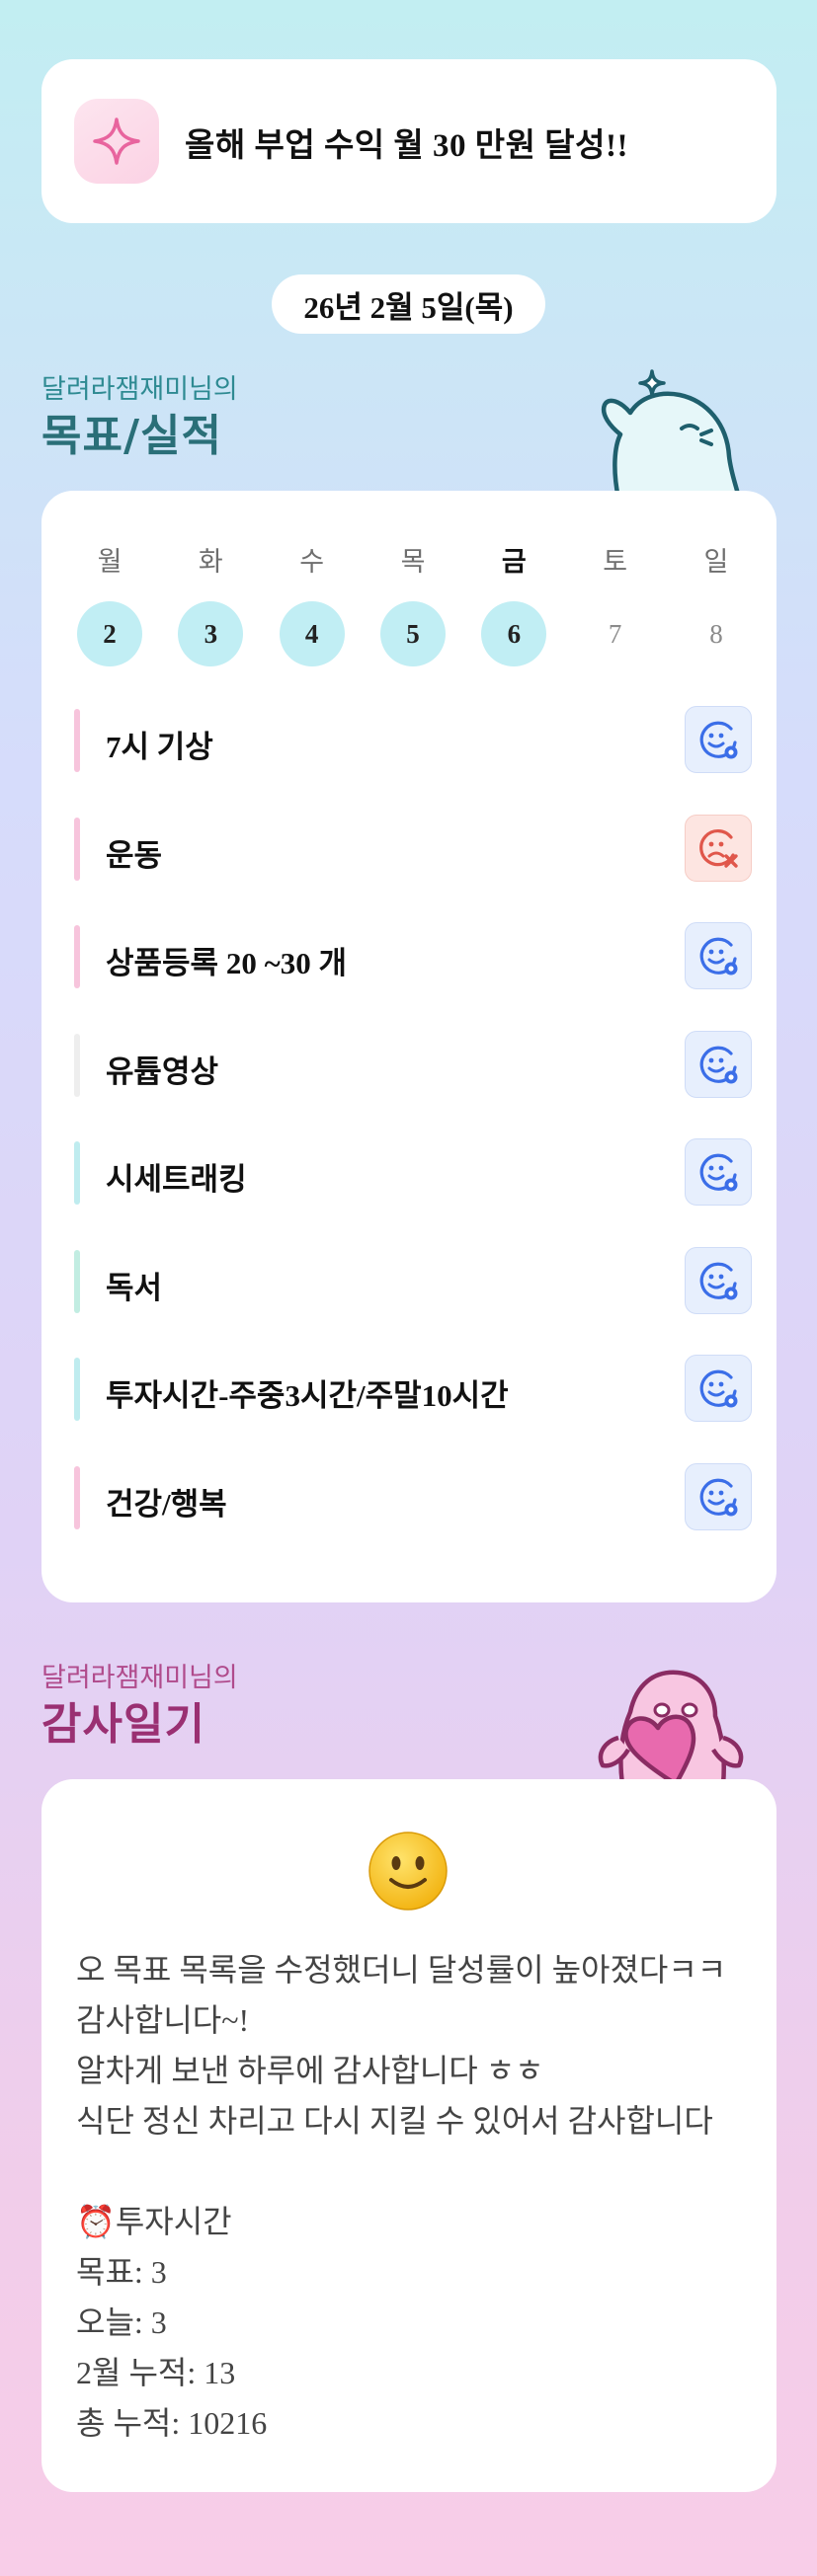 This screenshot has height=2576, width=817. I want to click on slightly-smiling-face-icon, so click(408, 1871).